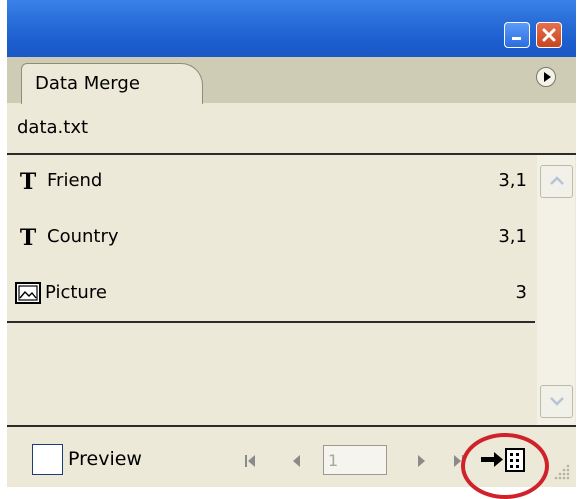  What do you see at coordinates (271, 239) in the screenshot?
I see `list-item-country: T Country 3,1` at bounding box center [271, 239].